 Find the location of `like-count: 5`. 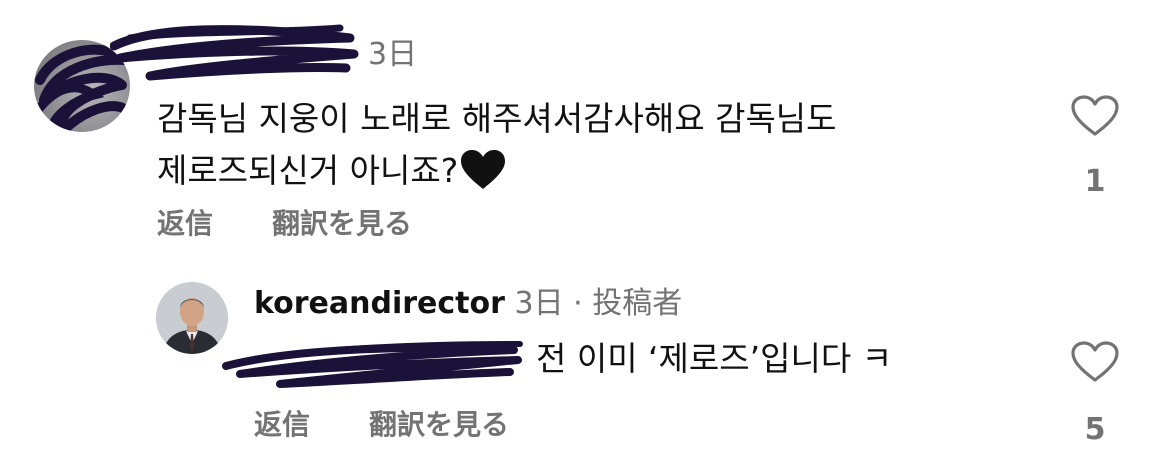

like-count: 5 is located at coordinates (1095, 429).